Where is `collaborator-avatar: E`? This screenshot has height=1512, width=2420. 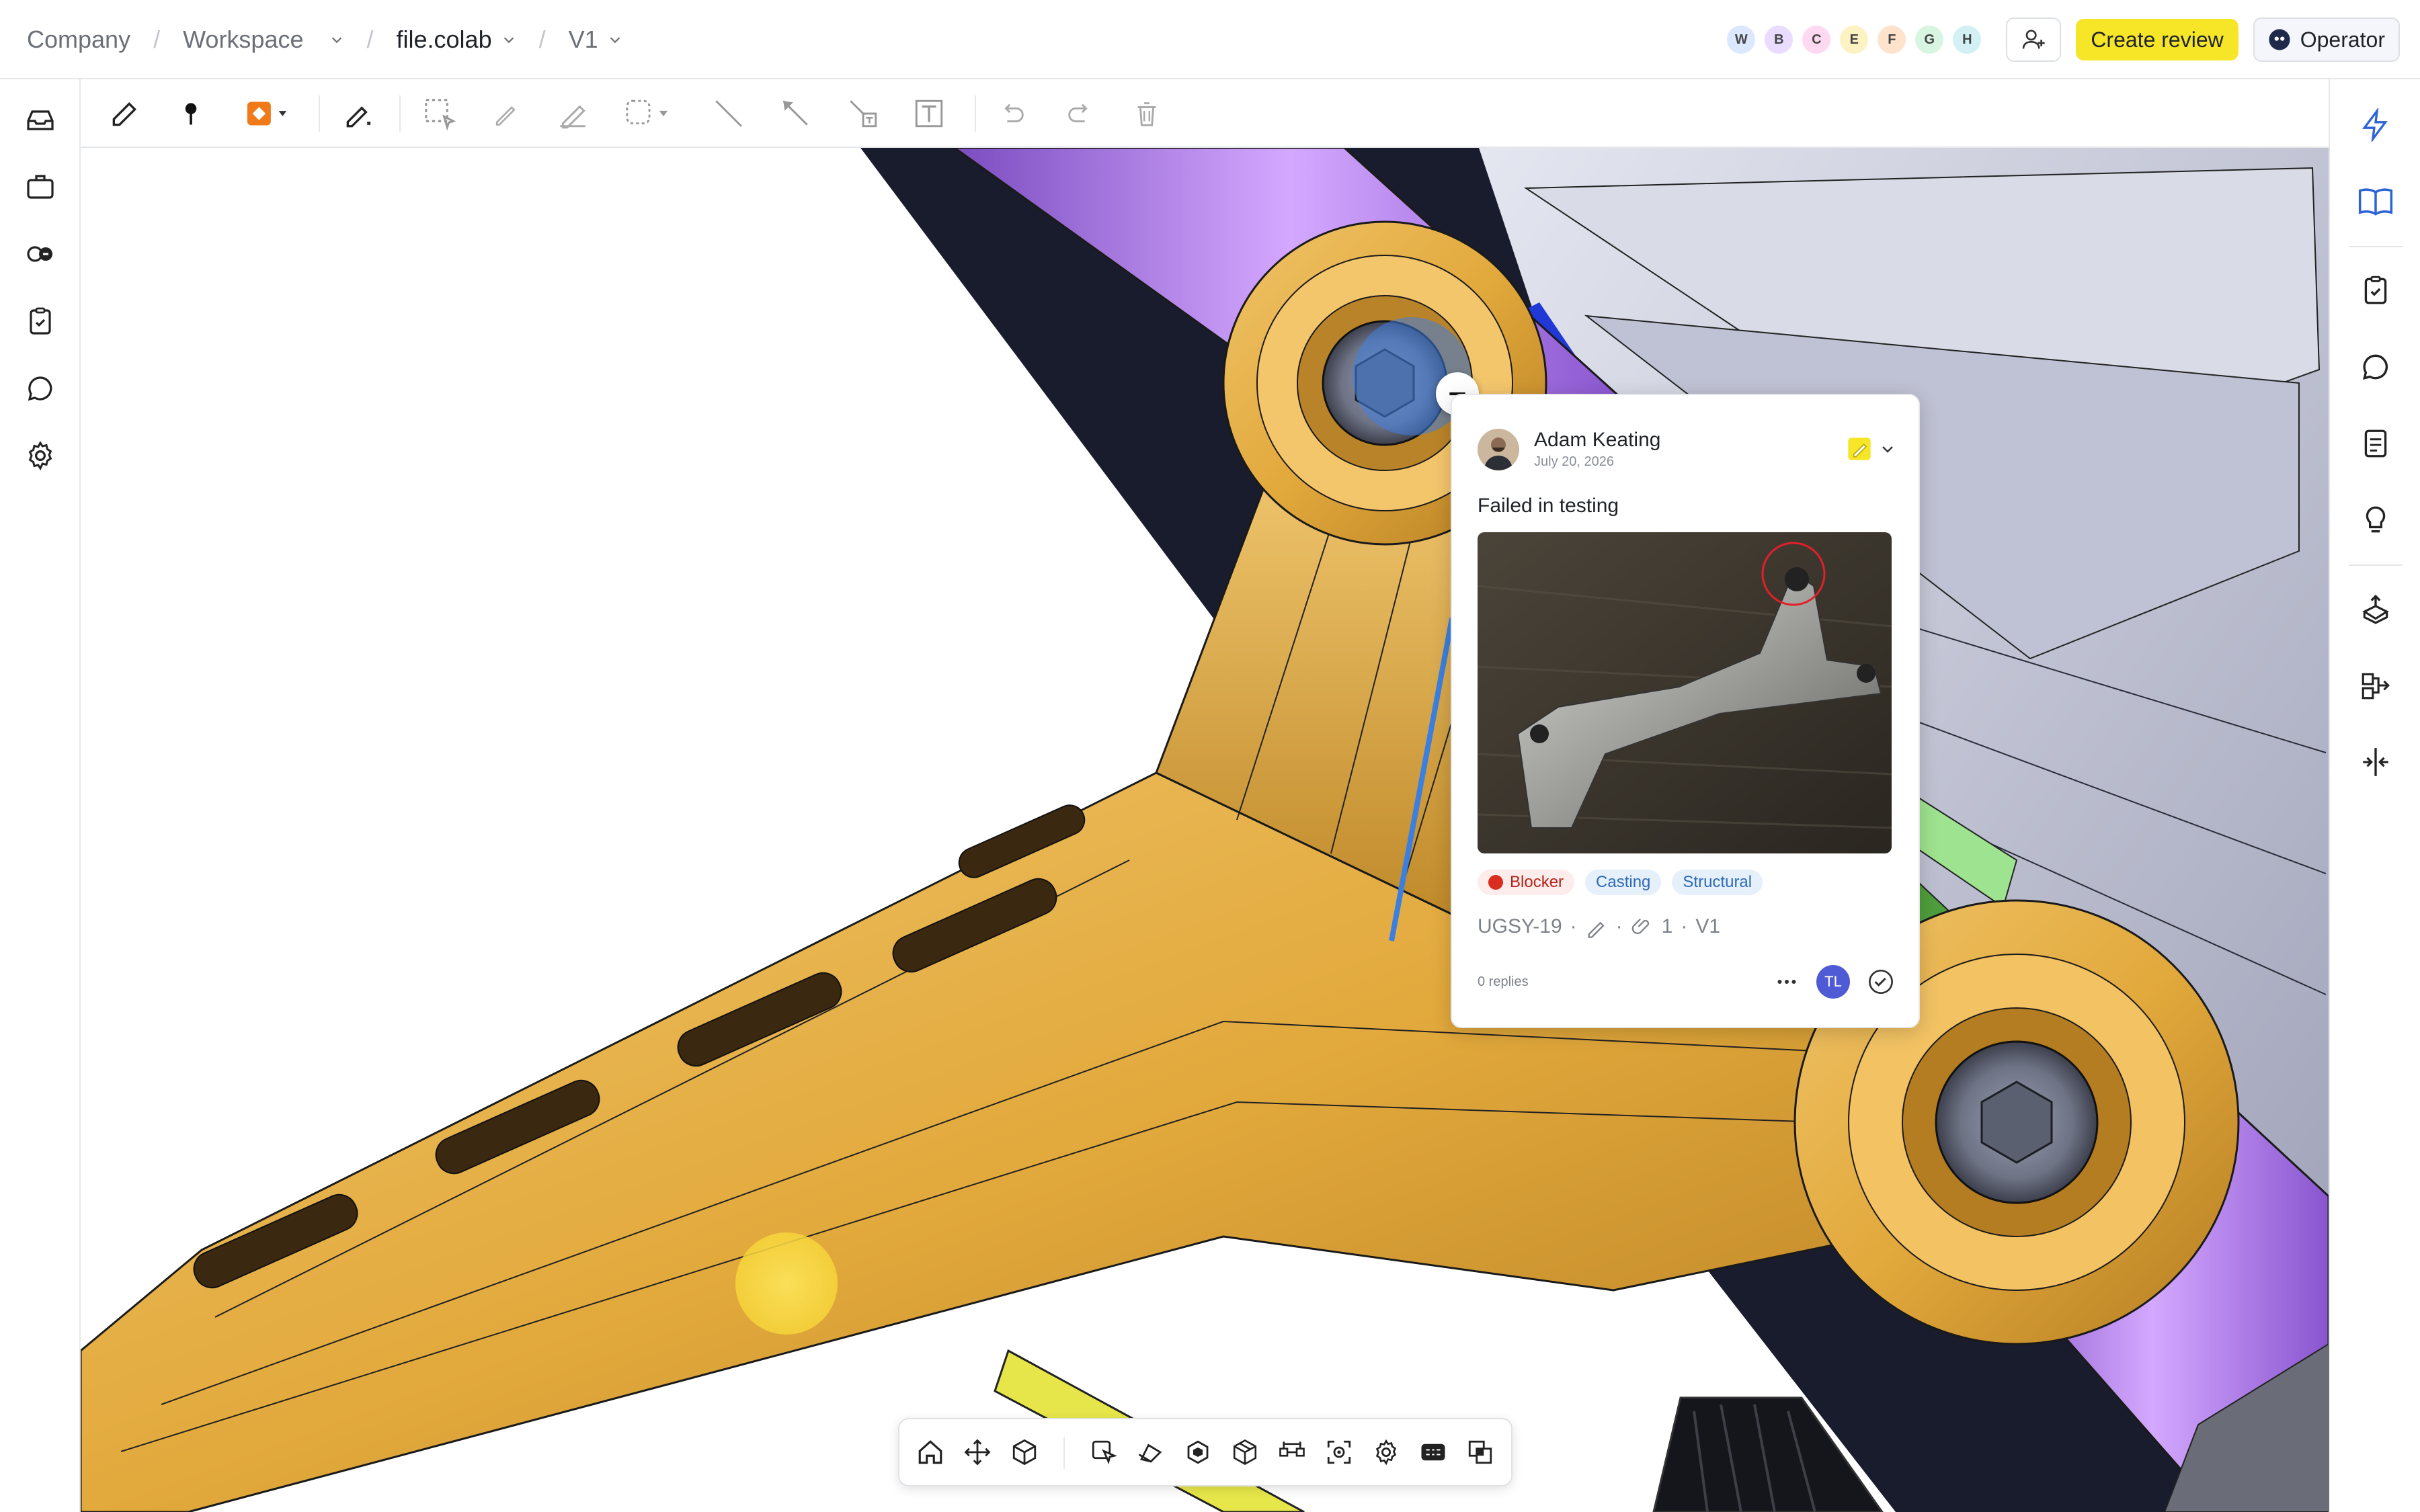
collaborator-avatar: E is located at coordinates (1855, 40).